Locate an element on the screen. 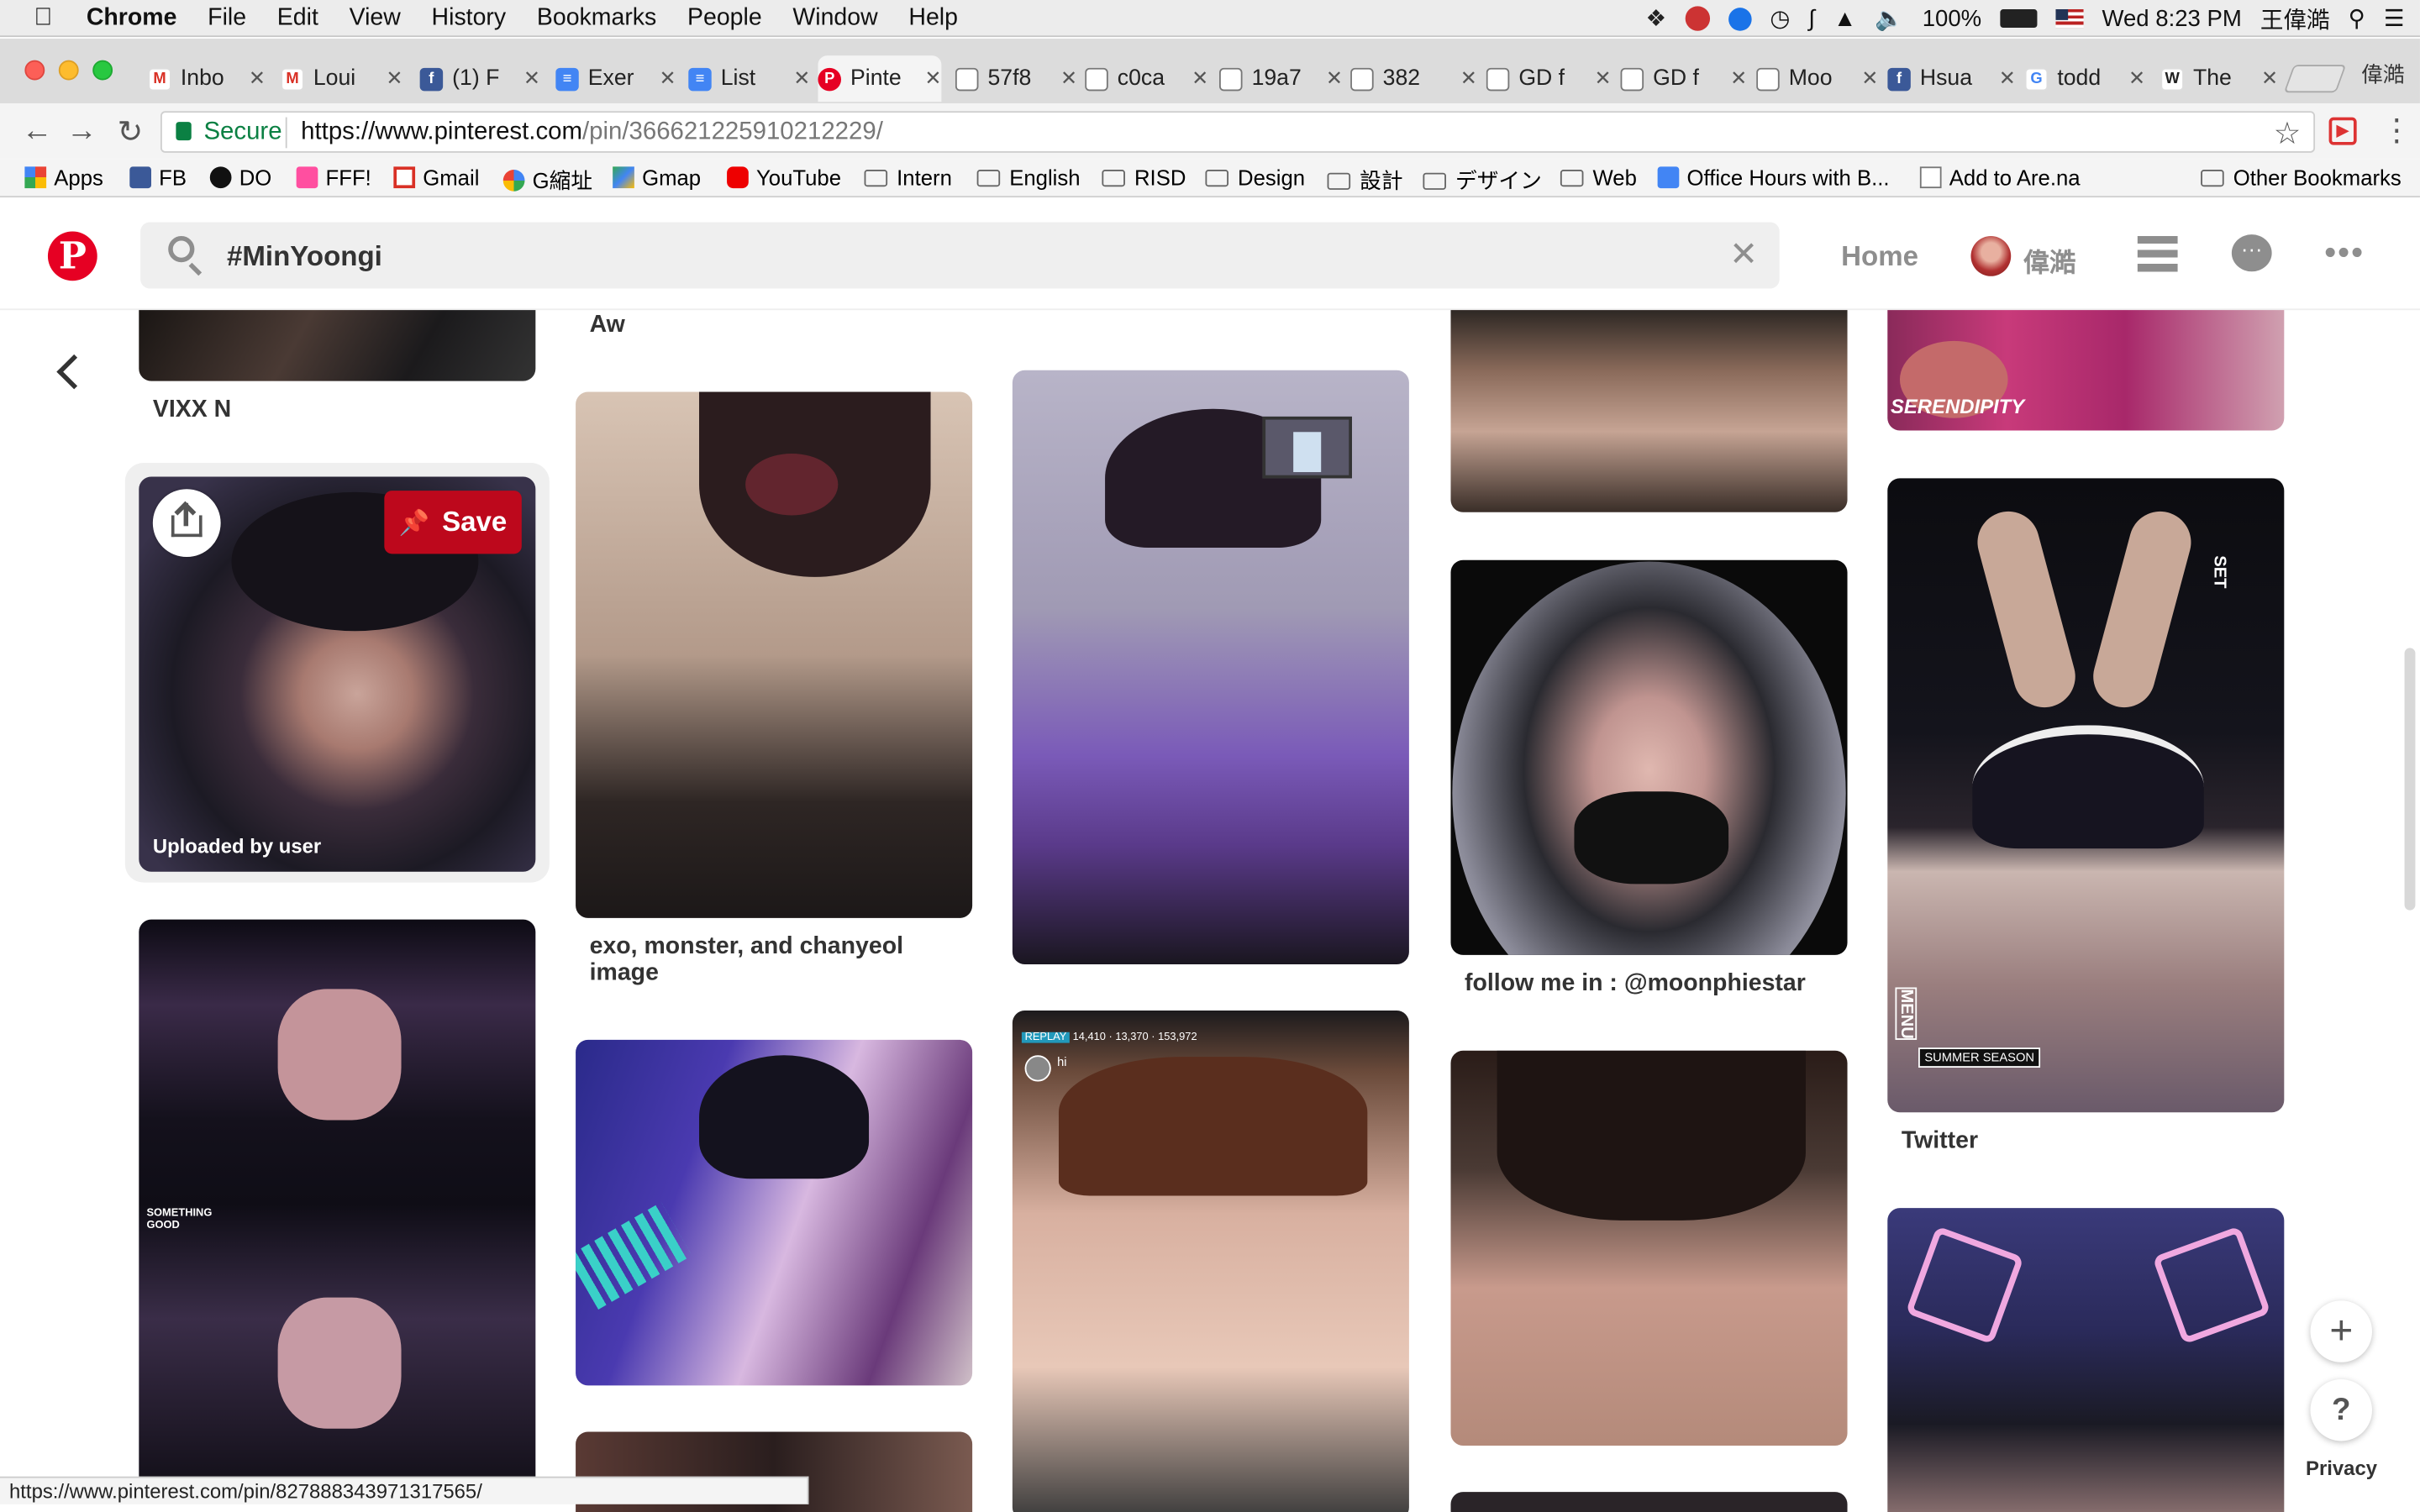 This screenshot has width=2420, height=1512. help-button: ? is located at coordinates (2341, 1410).